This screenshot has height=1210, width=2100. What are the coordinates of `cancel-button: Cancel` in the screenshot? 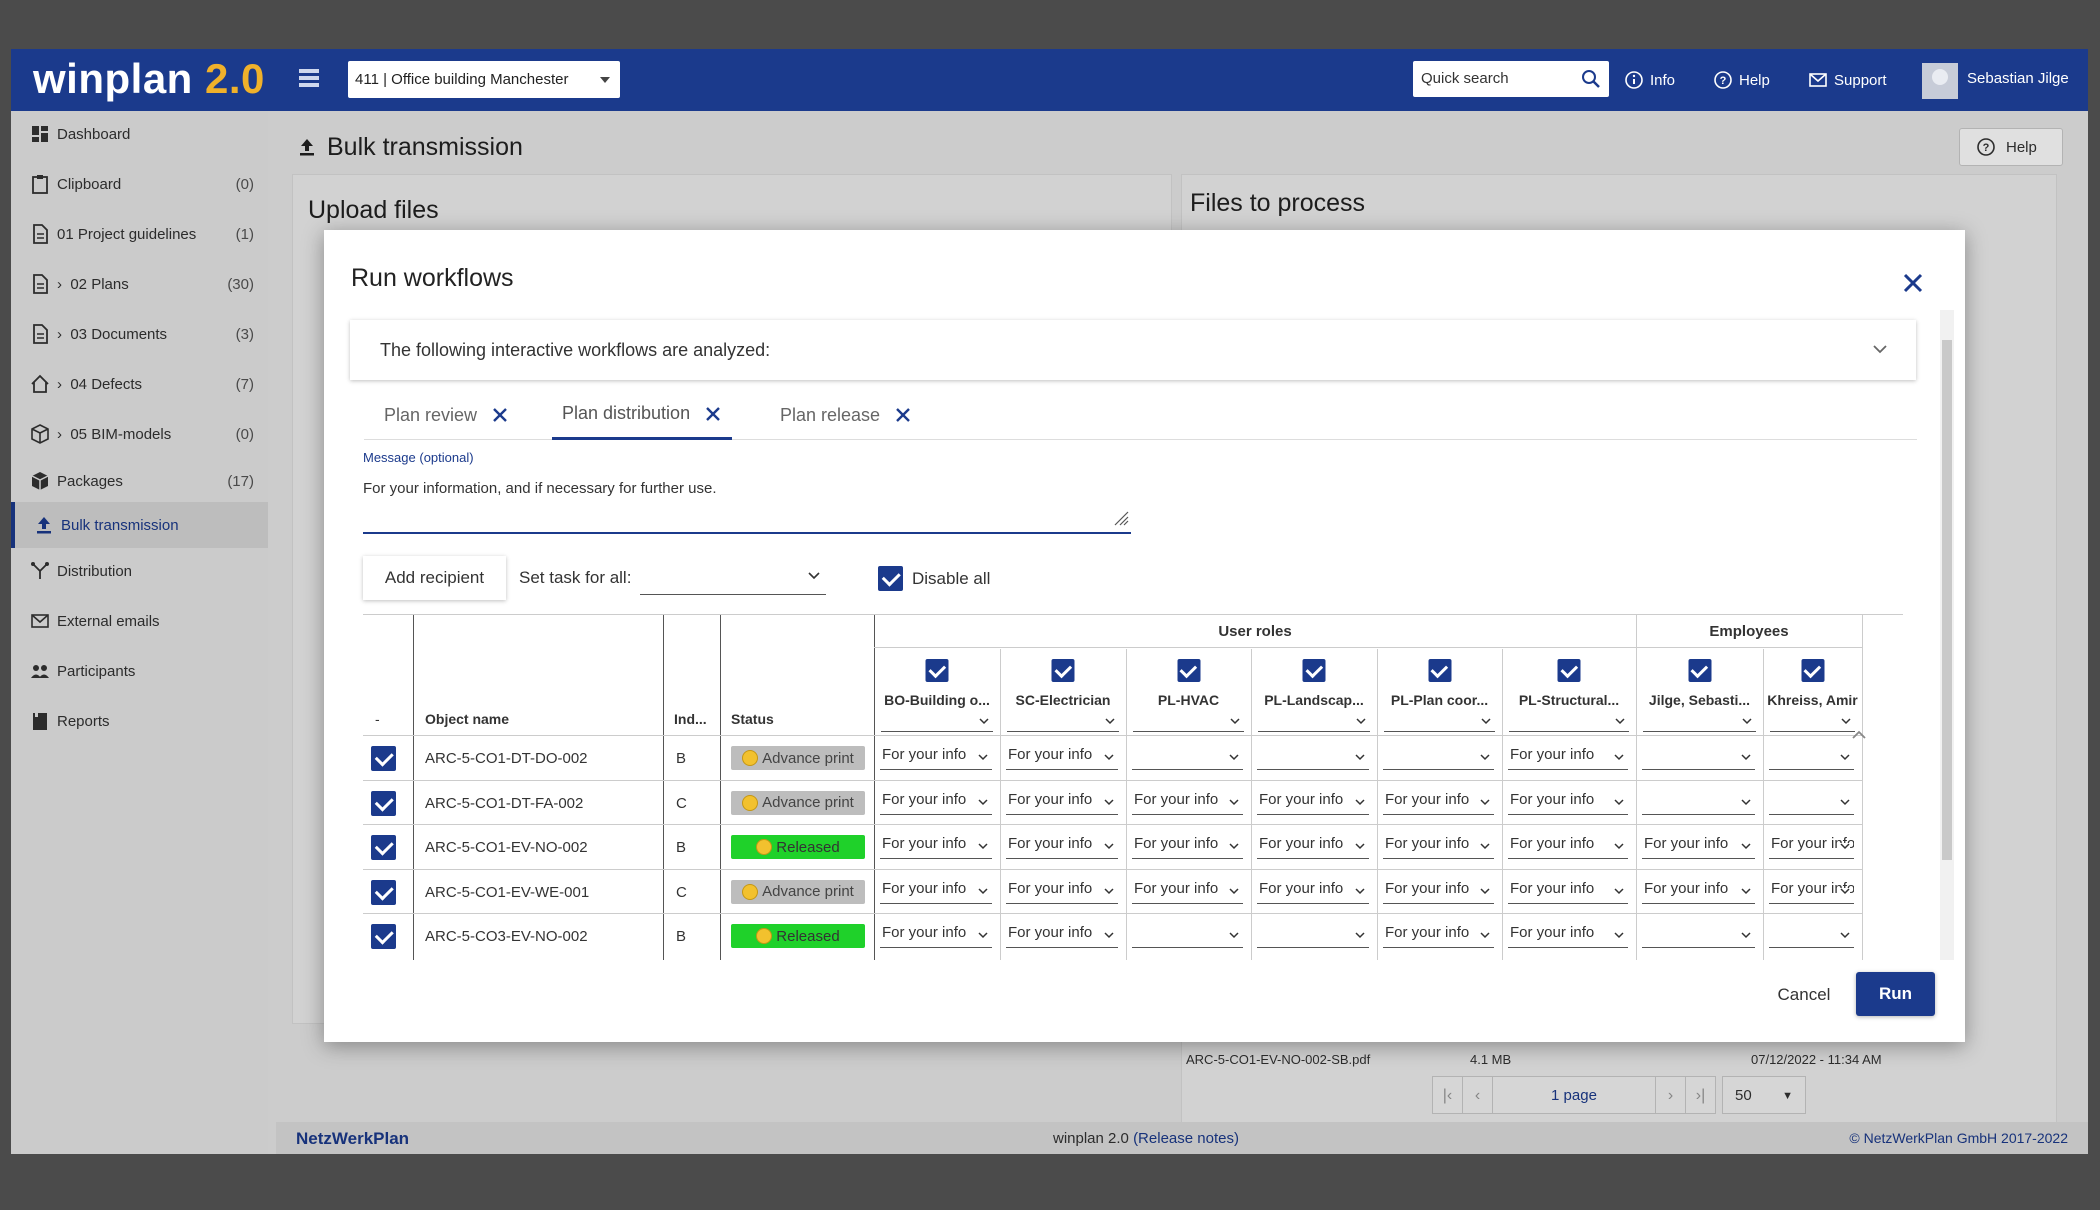 It's located at (1804, 995).